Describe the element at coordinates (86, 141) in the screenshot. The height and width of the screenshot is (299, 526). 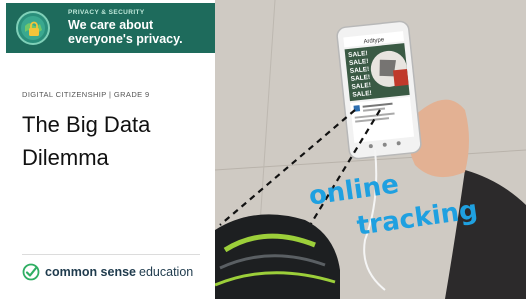
I see `lesson-title: The Big Data Dilemma` at that location.